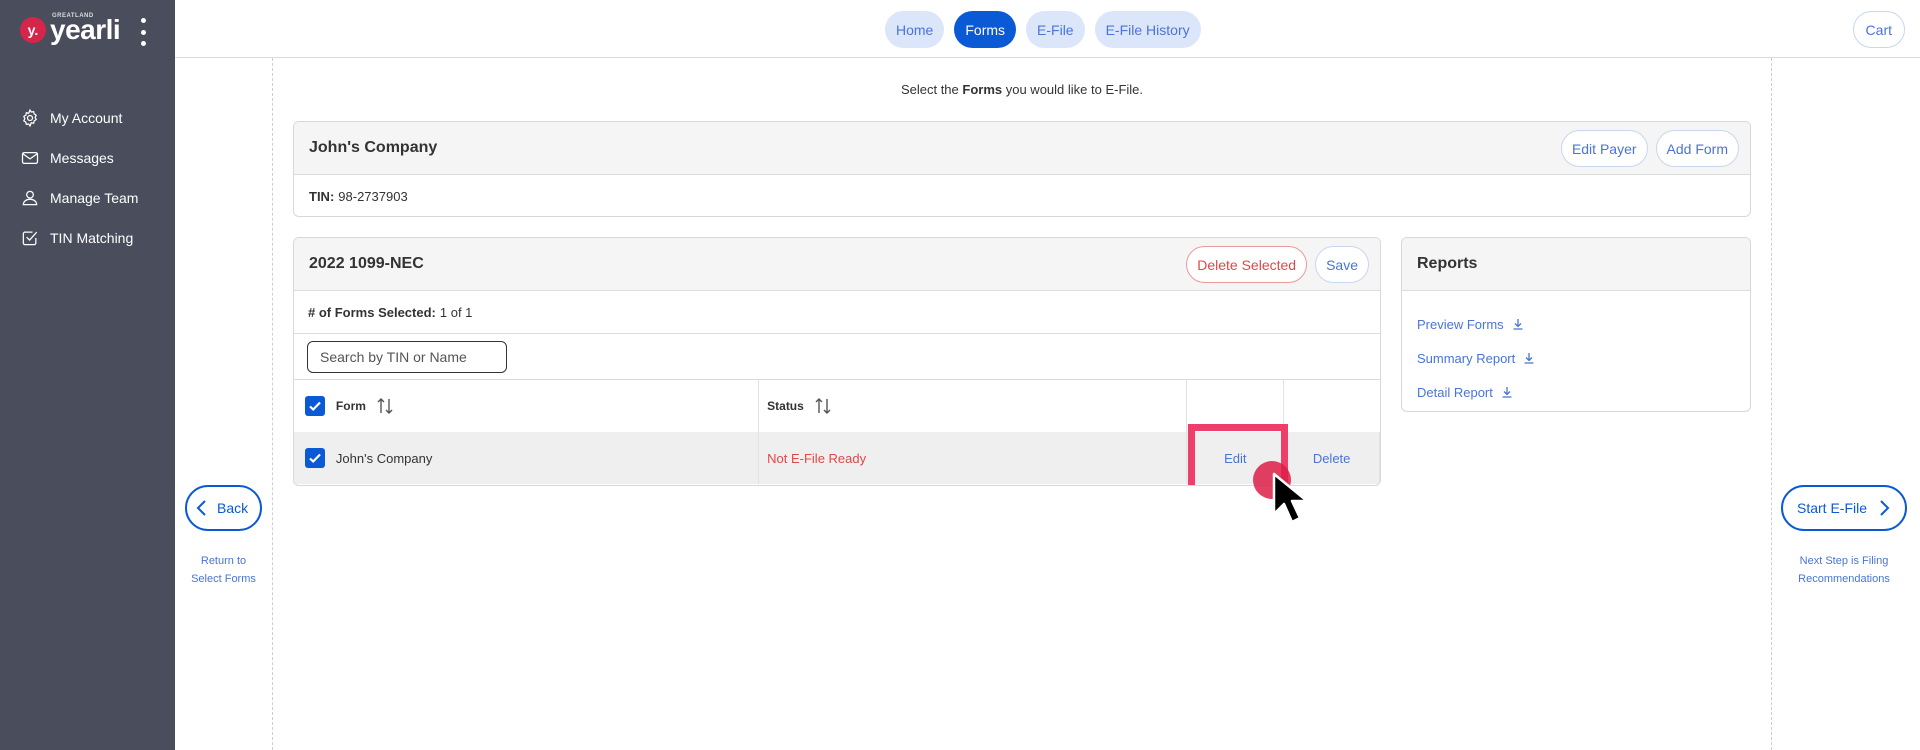  What do you see at coordinates (201, 508) in the screenshot?
I see `chevron-left-icon` at bounding box center [201, 508].